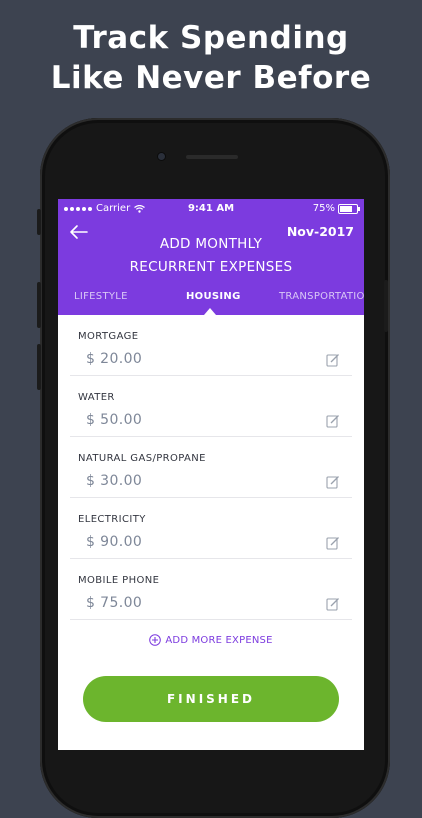 This screenshot has width=422, height=818. What do you see at coordinates (96, 397) in the screenshot?
I see `expense-label: WATER` at bounding box center [96, 397].